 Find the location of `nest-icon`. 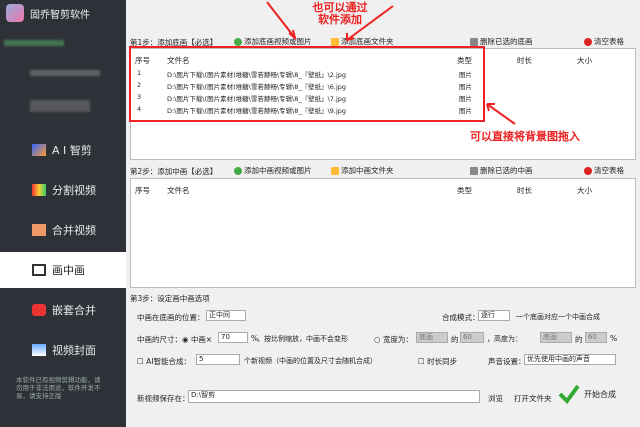

nest-icon is located at coordinates (39, 310).